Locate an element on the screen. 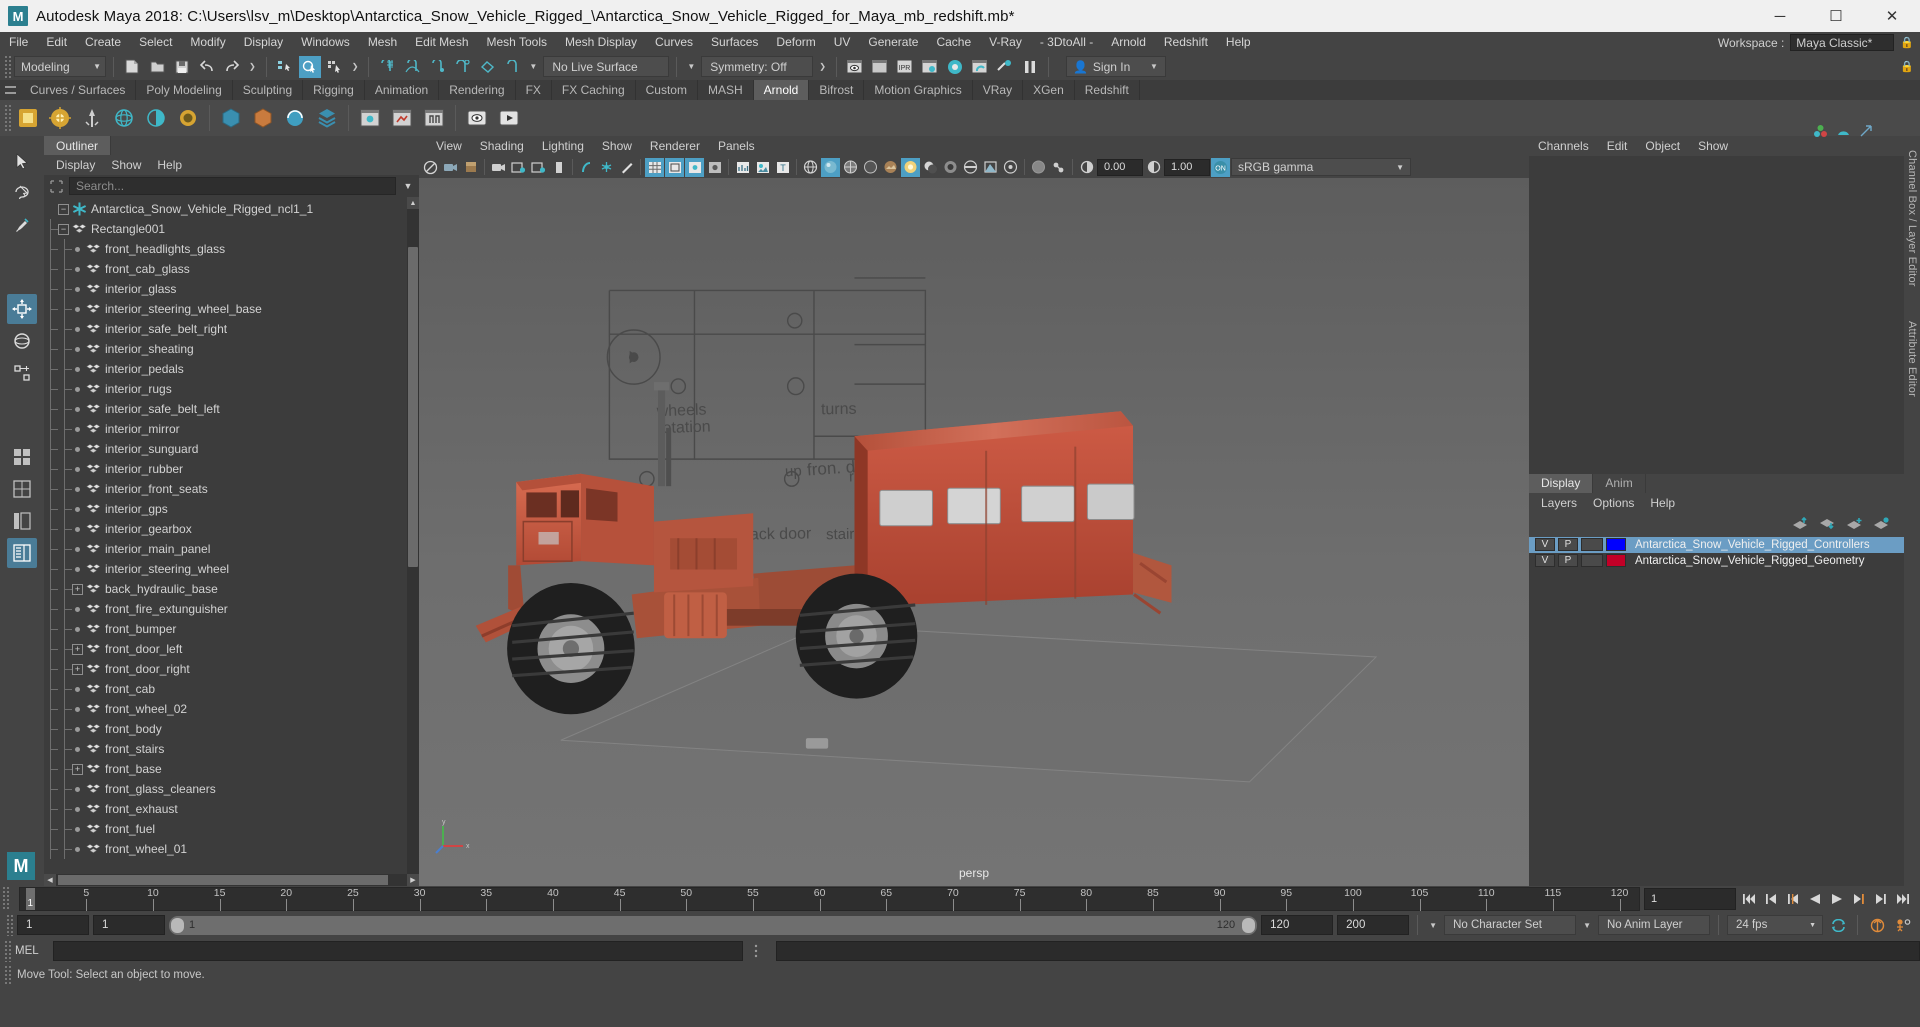 This screenshot has width=1920, height=1027. shade-hidden-line-icon is located at coordinates (870, 167).